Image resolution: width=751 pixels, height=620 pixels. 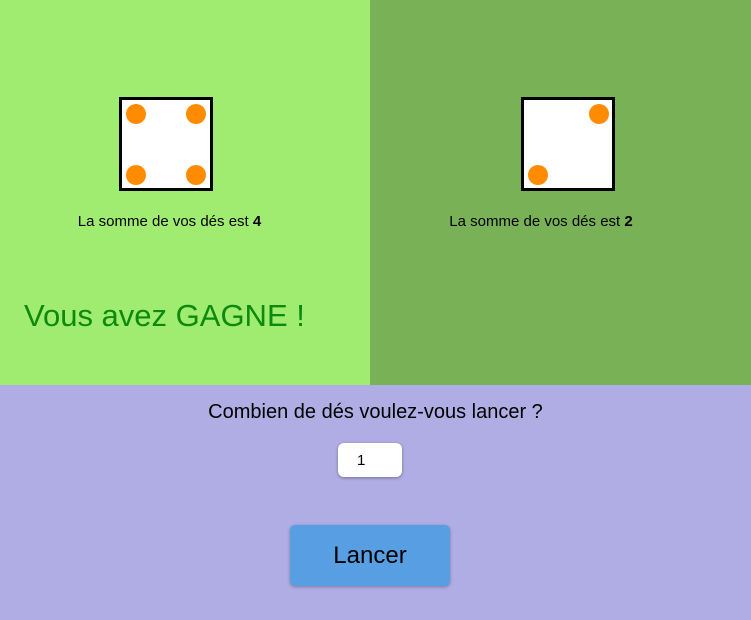 I want to click on roll-button: Lancer, so click(x=370, y=555).